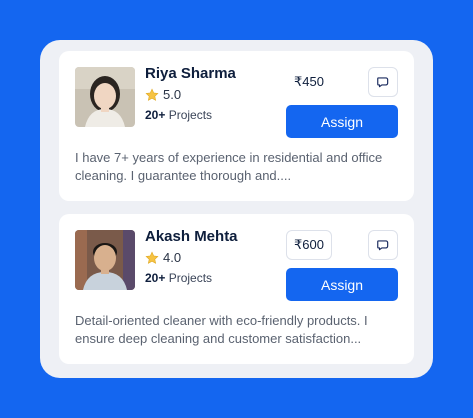 This screenshot has width=473, height=418. Describe the element at coordinates (190, 73) in the screenshot. I see `cleaner-name: Riya Sharma` at that location.